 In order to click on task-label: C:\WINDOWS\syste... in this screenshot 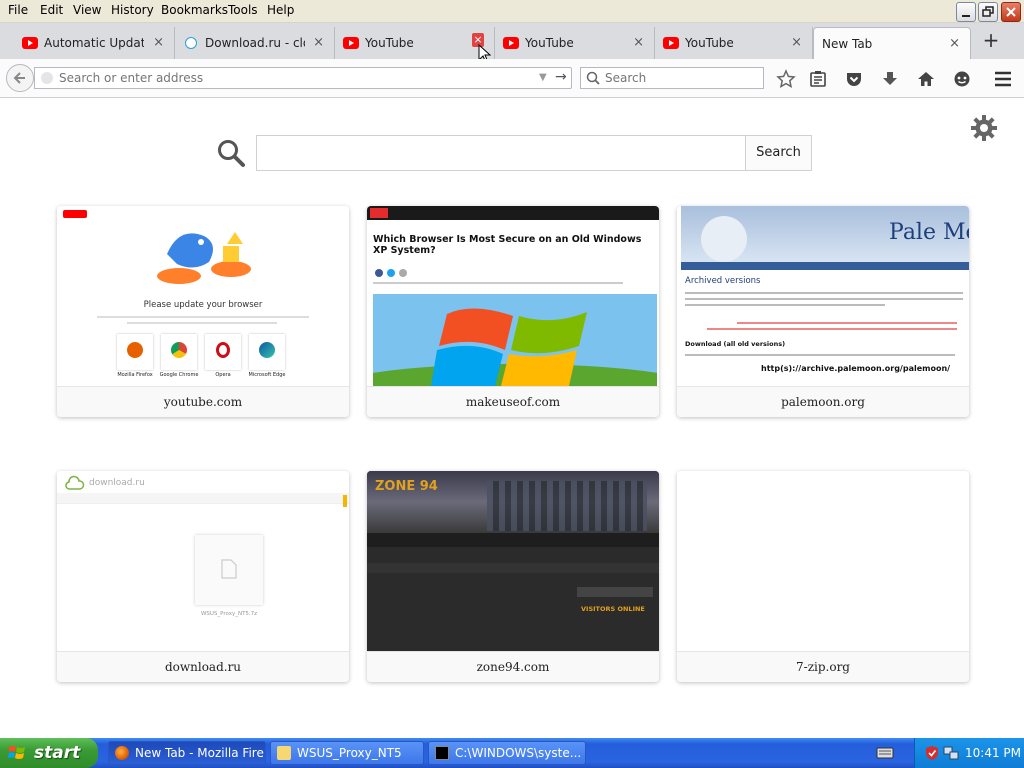, I will do `click(518, 753)`.